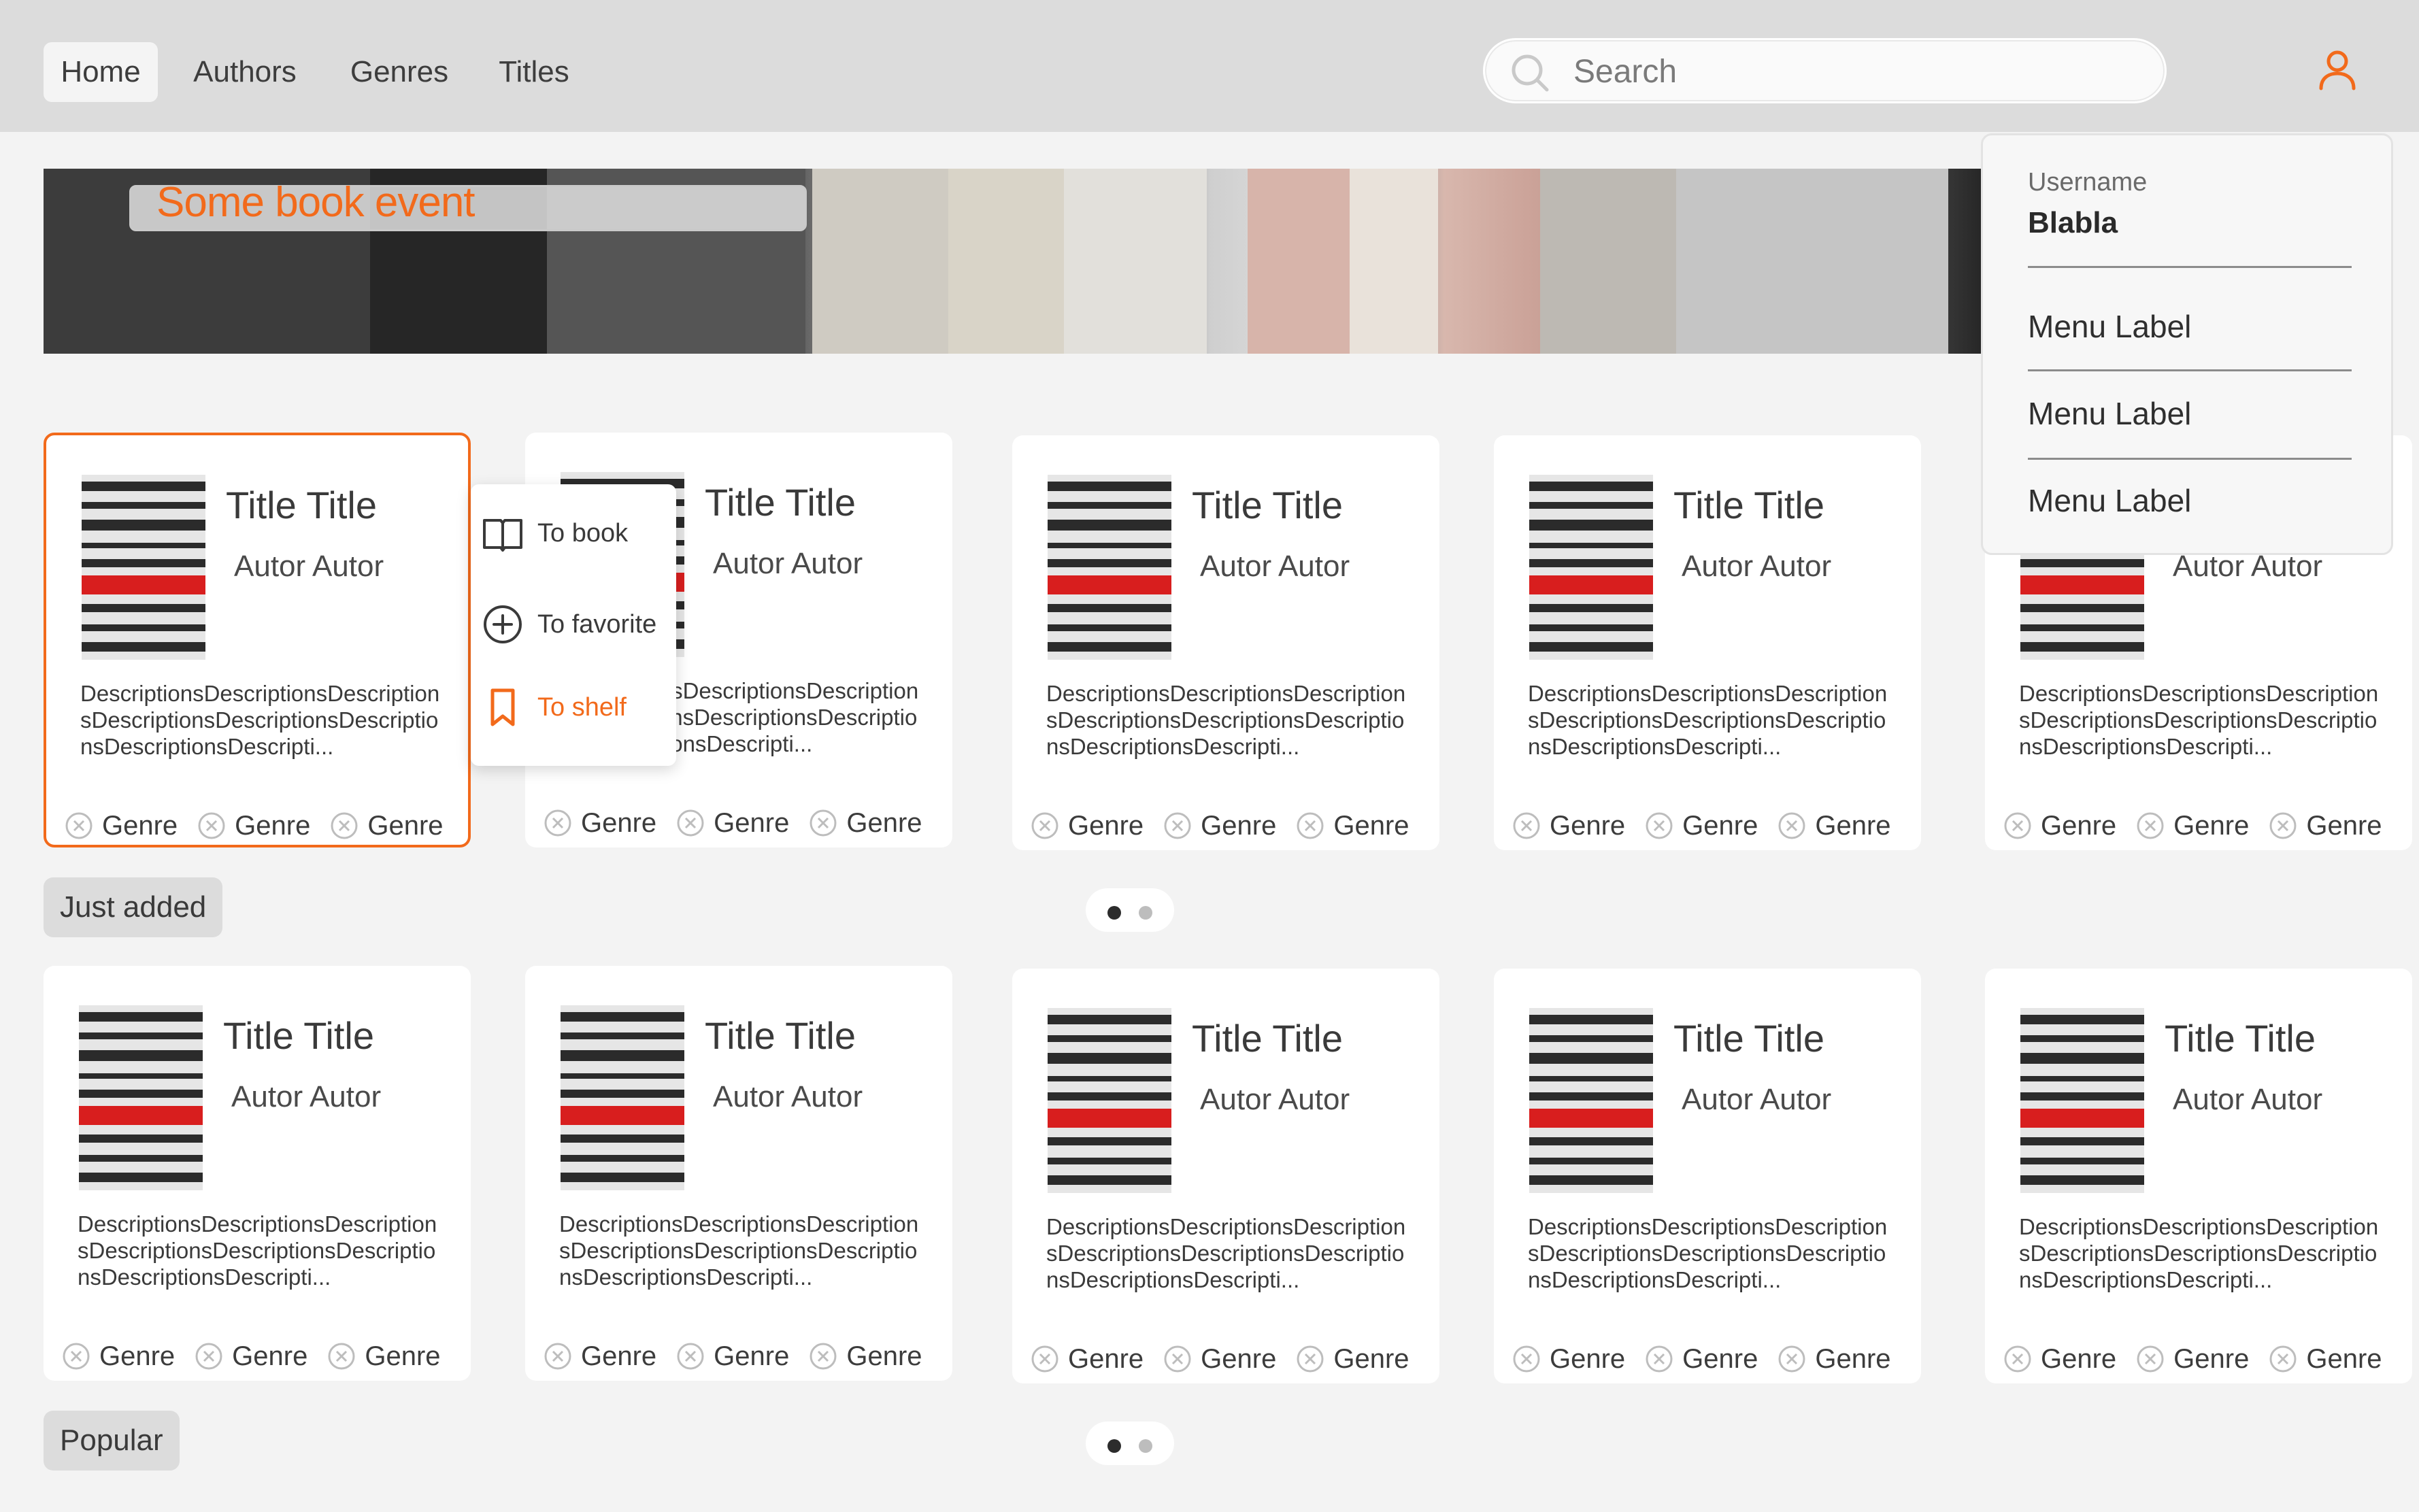 The width and height of the screenshot is (2419, 1512). I want to click on nav-authors: Authors, so click(245, 72).